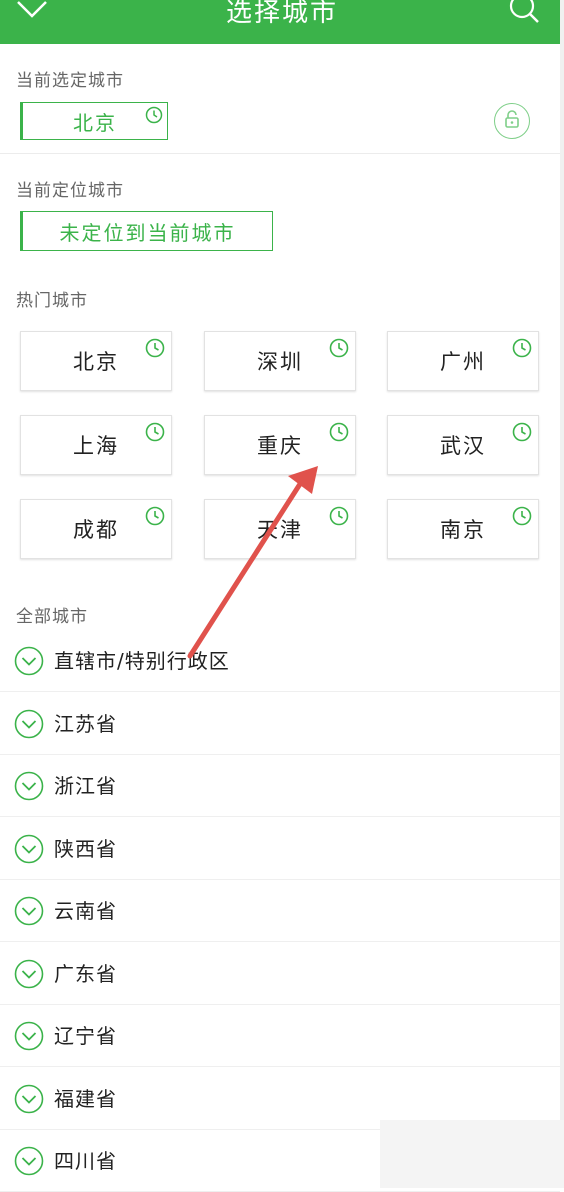 This screenshot has width=564, height=1192. I want to click on hot-city-button: 深圳, so click(280, 361).